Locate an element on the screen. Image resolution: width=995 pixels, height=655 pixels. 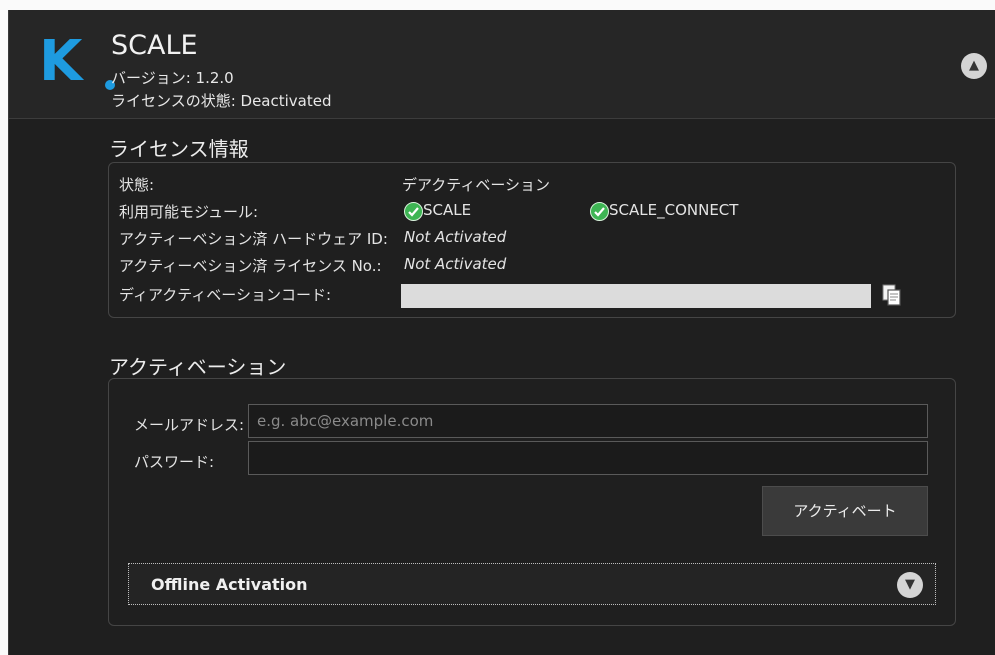
copy-icon is located at coordinates (892, 295).